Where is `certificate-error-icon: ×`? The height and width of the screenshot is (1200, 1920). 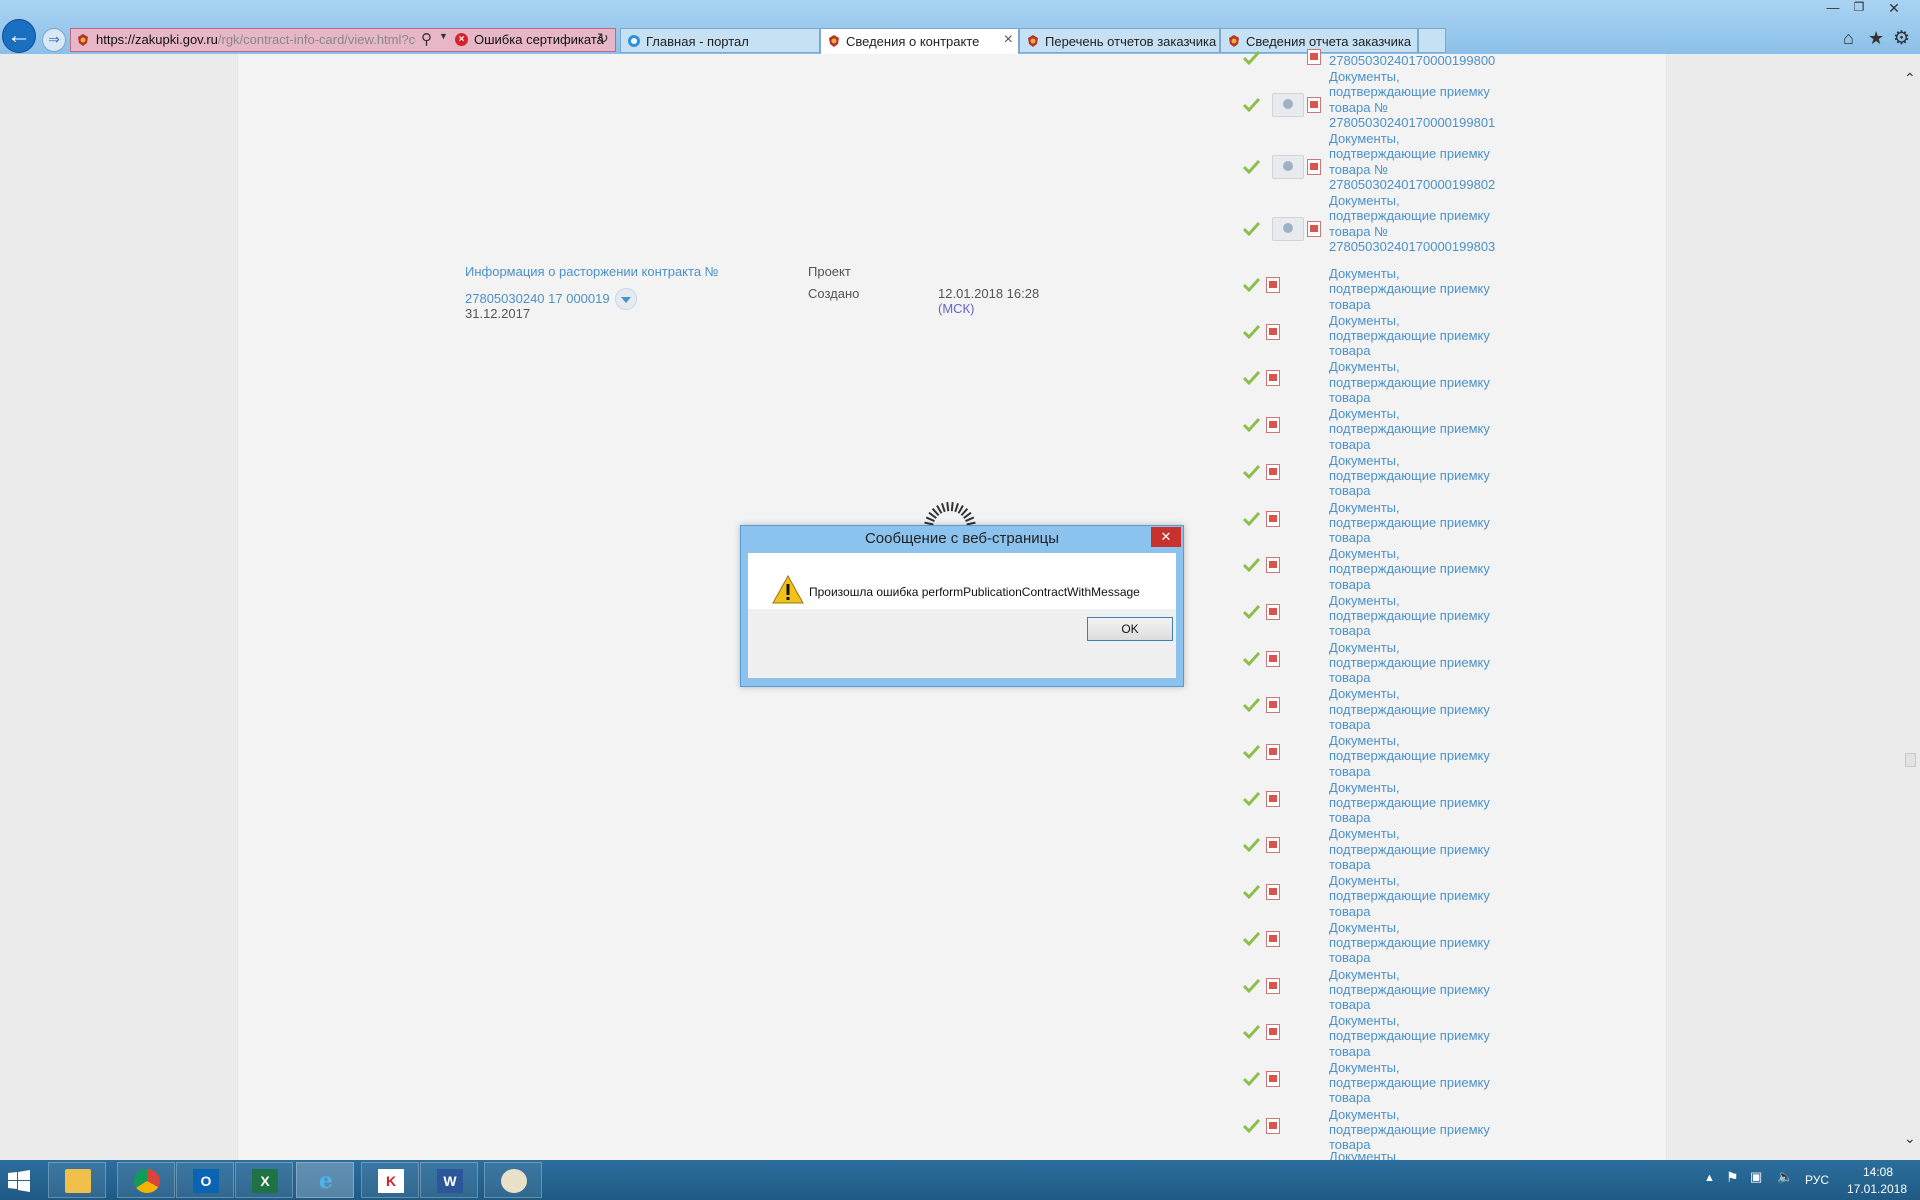
certificate-error-icon: × is located at coordinates (461, 39).